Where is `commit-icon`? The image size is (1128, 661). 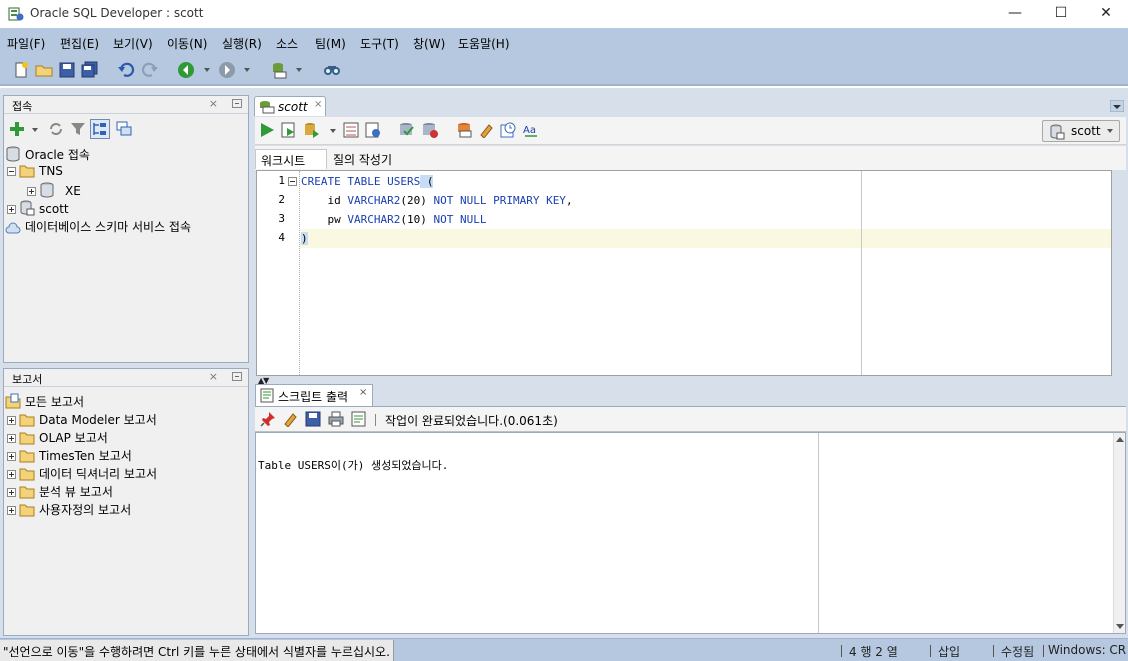 commit-icon is located at coordinates (407, 130).